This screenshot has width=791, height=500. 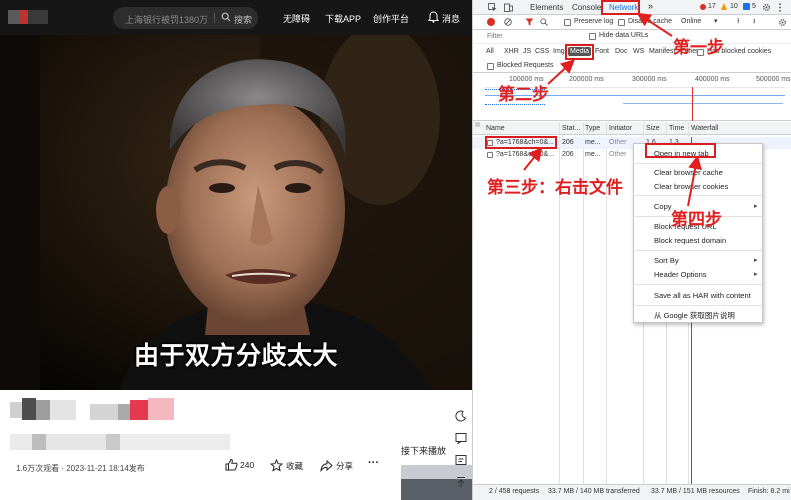 I want to click on search-input: 上海银行被罚1380万, so click(x=166, y=19).